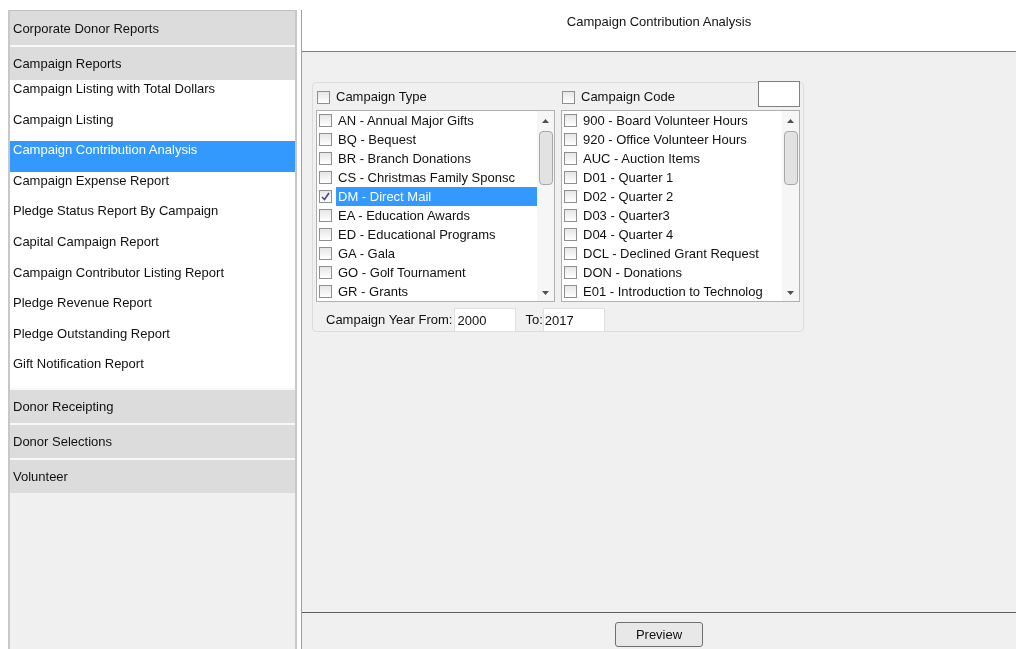 This screenshot has width=1016, height=649. I want to click on report-item: Campaign Listing with Total Dollars, so click(152, 95).